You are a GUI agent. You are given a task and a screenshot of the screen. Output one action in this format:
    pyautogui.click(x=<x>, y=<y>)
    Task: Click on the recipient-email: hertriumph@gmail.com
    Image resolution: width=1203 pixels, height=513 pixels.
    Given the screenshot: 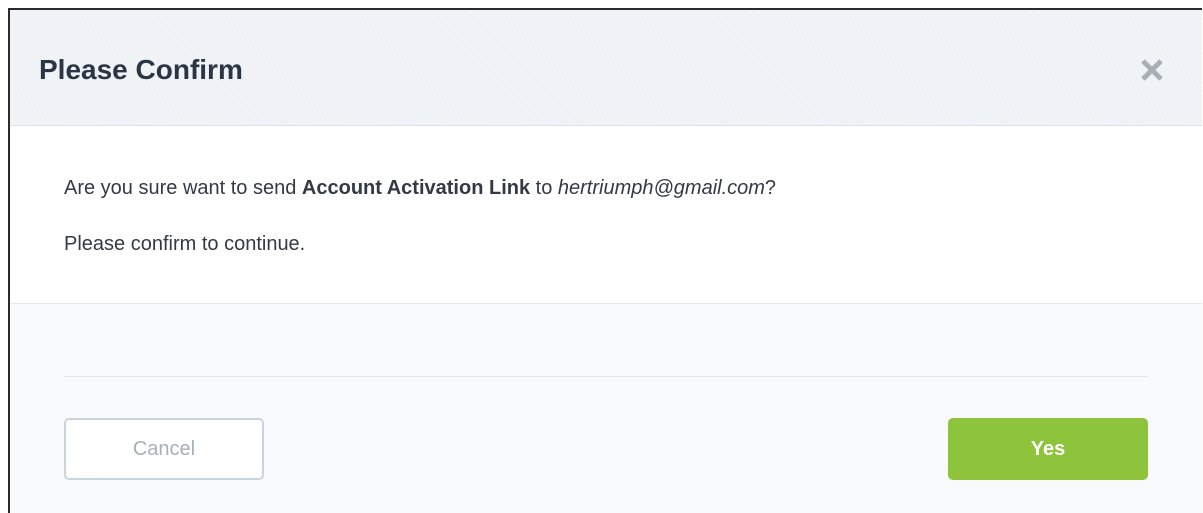 What is the action you would take?
    pyautogui.click(x=661, y=188)
    